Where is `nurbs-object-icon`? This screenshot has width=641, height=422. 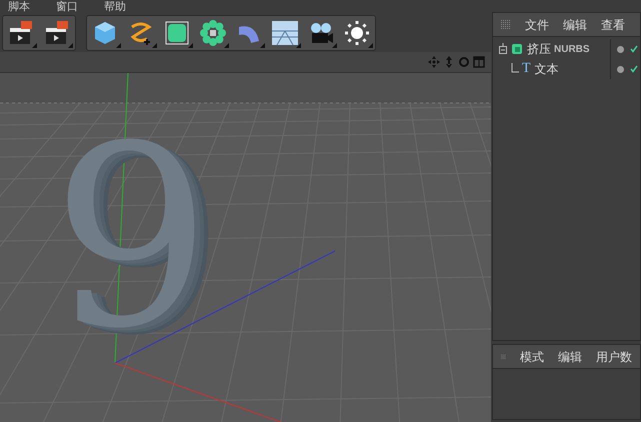
nurbs-object-icon is located at coordinates (517, 49).